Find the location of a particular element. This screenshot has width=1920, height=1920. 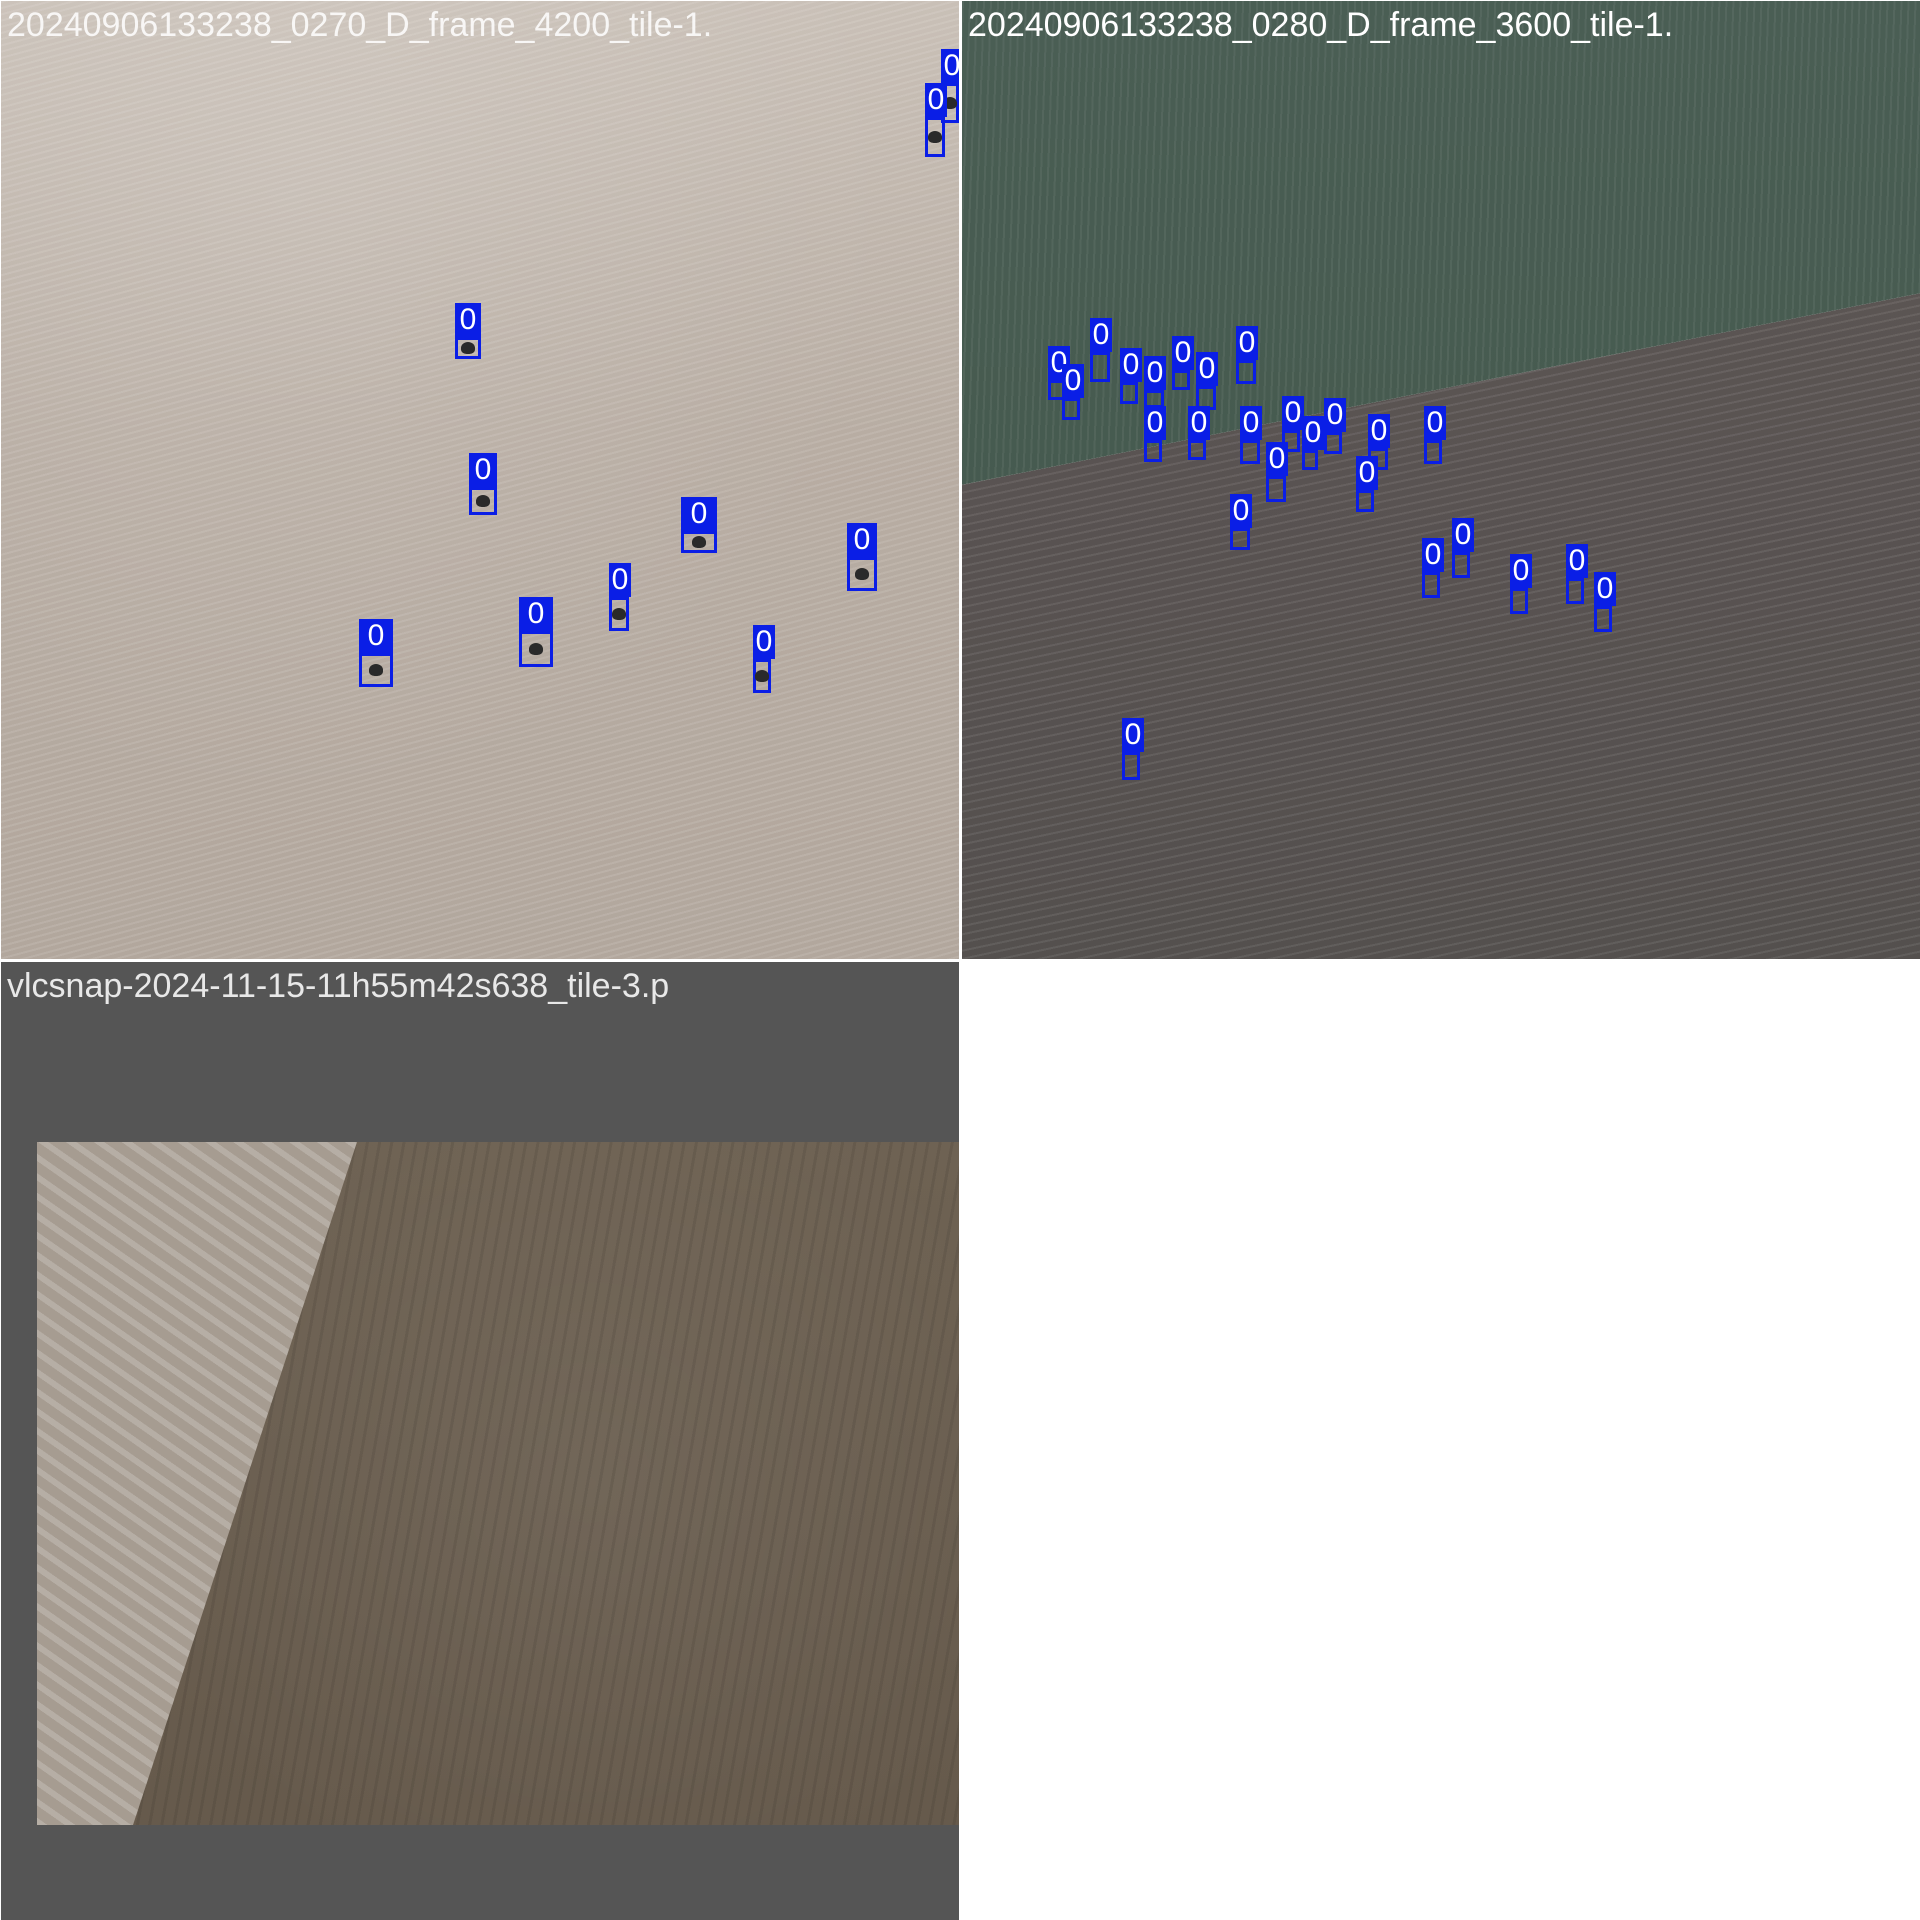

tile-title: 20240906133238_0270_D_frame_4200_tile-1. is located at coordinates (360, 25).